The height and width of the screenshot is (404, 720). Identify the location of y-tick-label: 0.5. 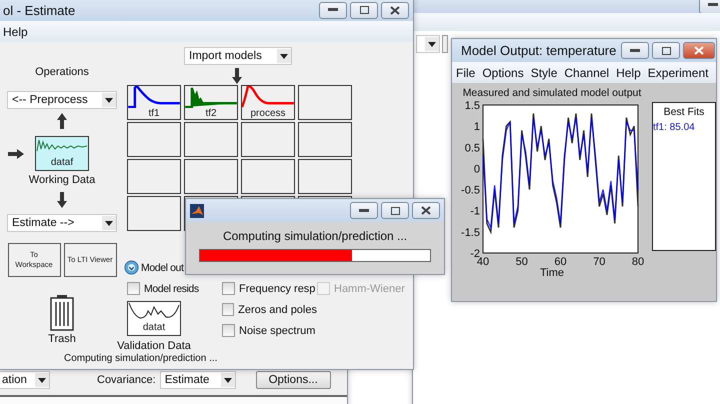
(472, 148).